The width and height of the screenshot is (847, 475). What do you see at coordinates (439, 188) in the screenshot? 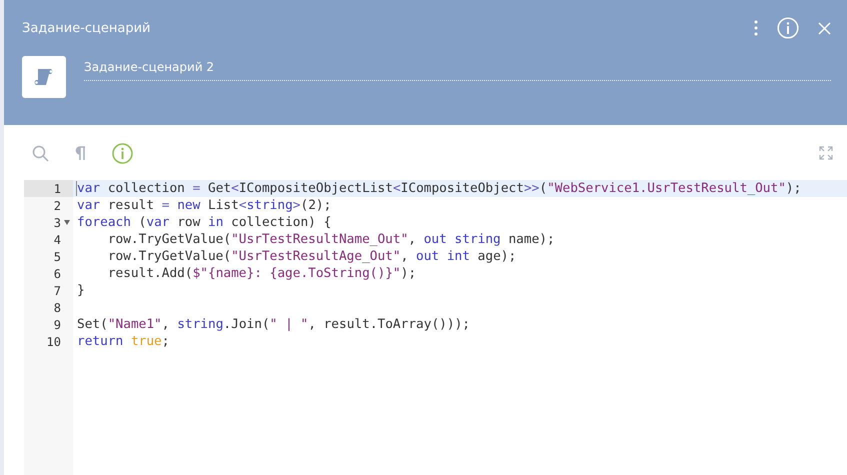
I see `code-line: var collection = Get<ICompositeObjectList<ICompositeObject>>("WebService1.UsrTestResult_Out");` at bounding box center [439, 188].